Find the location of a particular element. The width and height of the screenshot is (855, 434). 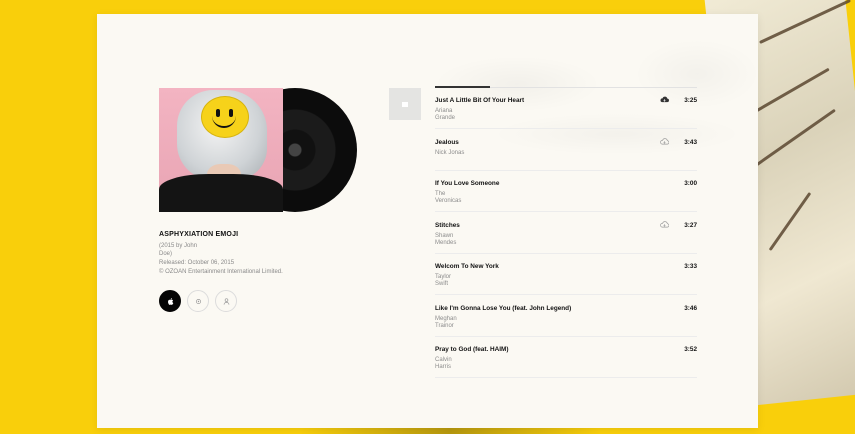

album-release-date: Released: October 06, 2015 is located at coordinates (197, 263).